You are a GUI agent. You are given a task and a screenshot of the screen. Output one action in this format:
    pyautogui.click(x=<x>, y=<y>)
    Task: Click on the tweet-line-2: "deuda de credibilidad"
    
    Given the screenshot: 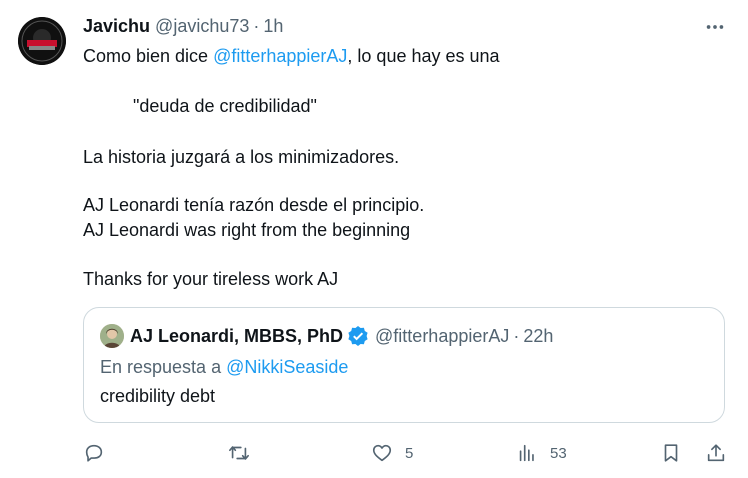 What is the action you would take?
    pyautogui.click(x=225, y=106)
    